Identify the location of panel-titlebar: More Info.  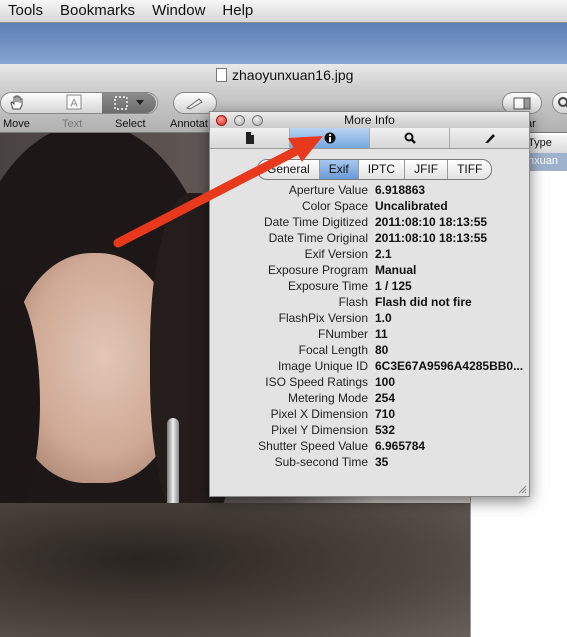
(369, 120).